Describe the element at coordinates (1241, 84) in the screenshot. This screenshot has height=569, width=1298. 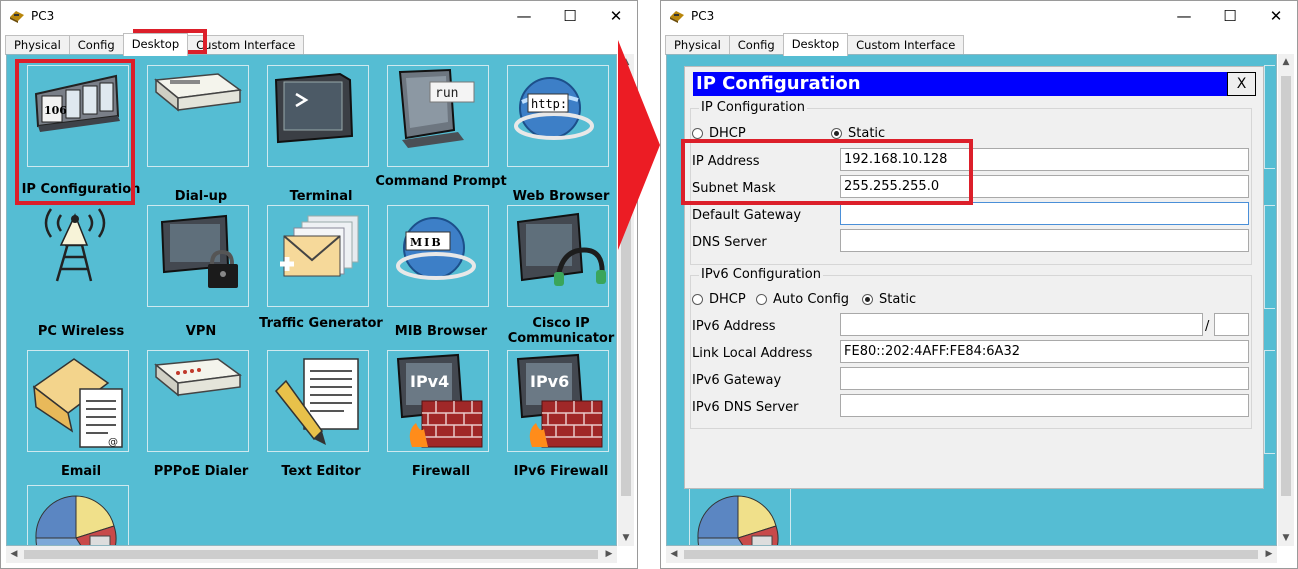
I see `dialog-close-button: X` at that location.